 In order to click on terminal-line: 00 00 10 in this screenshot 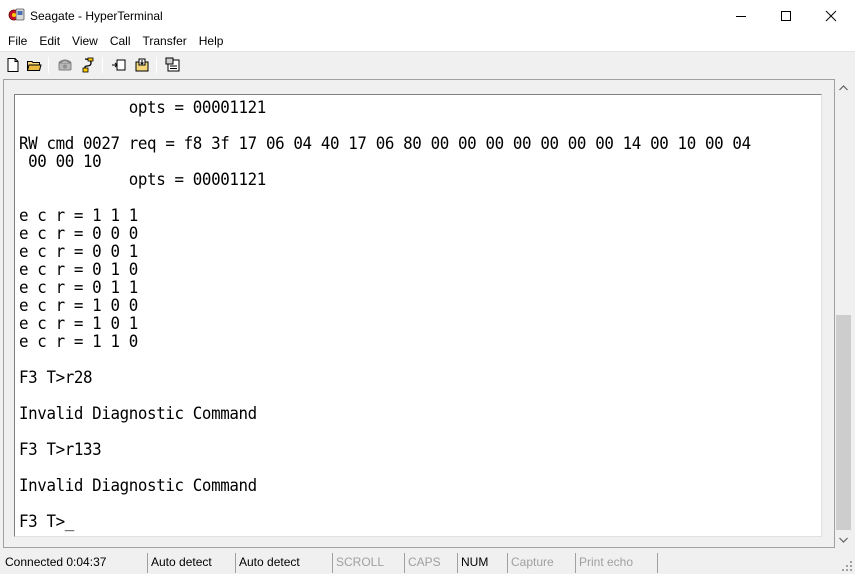, I will do `click(60, 162)`.